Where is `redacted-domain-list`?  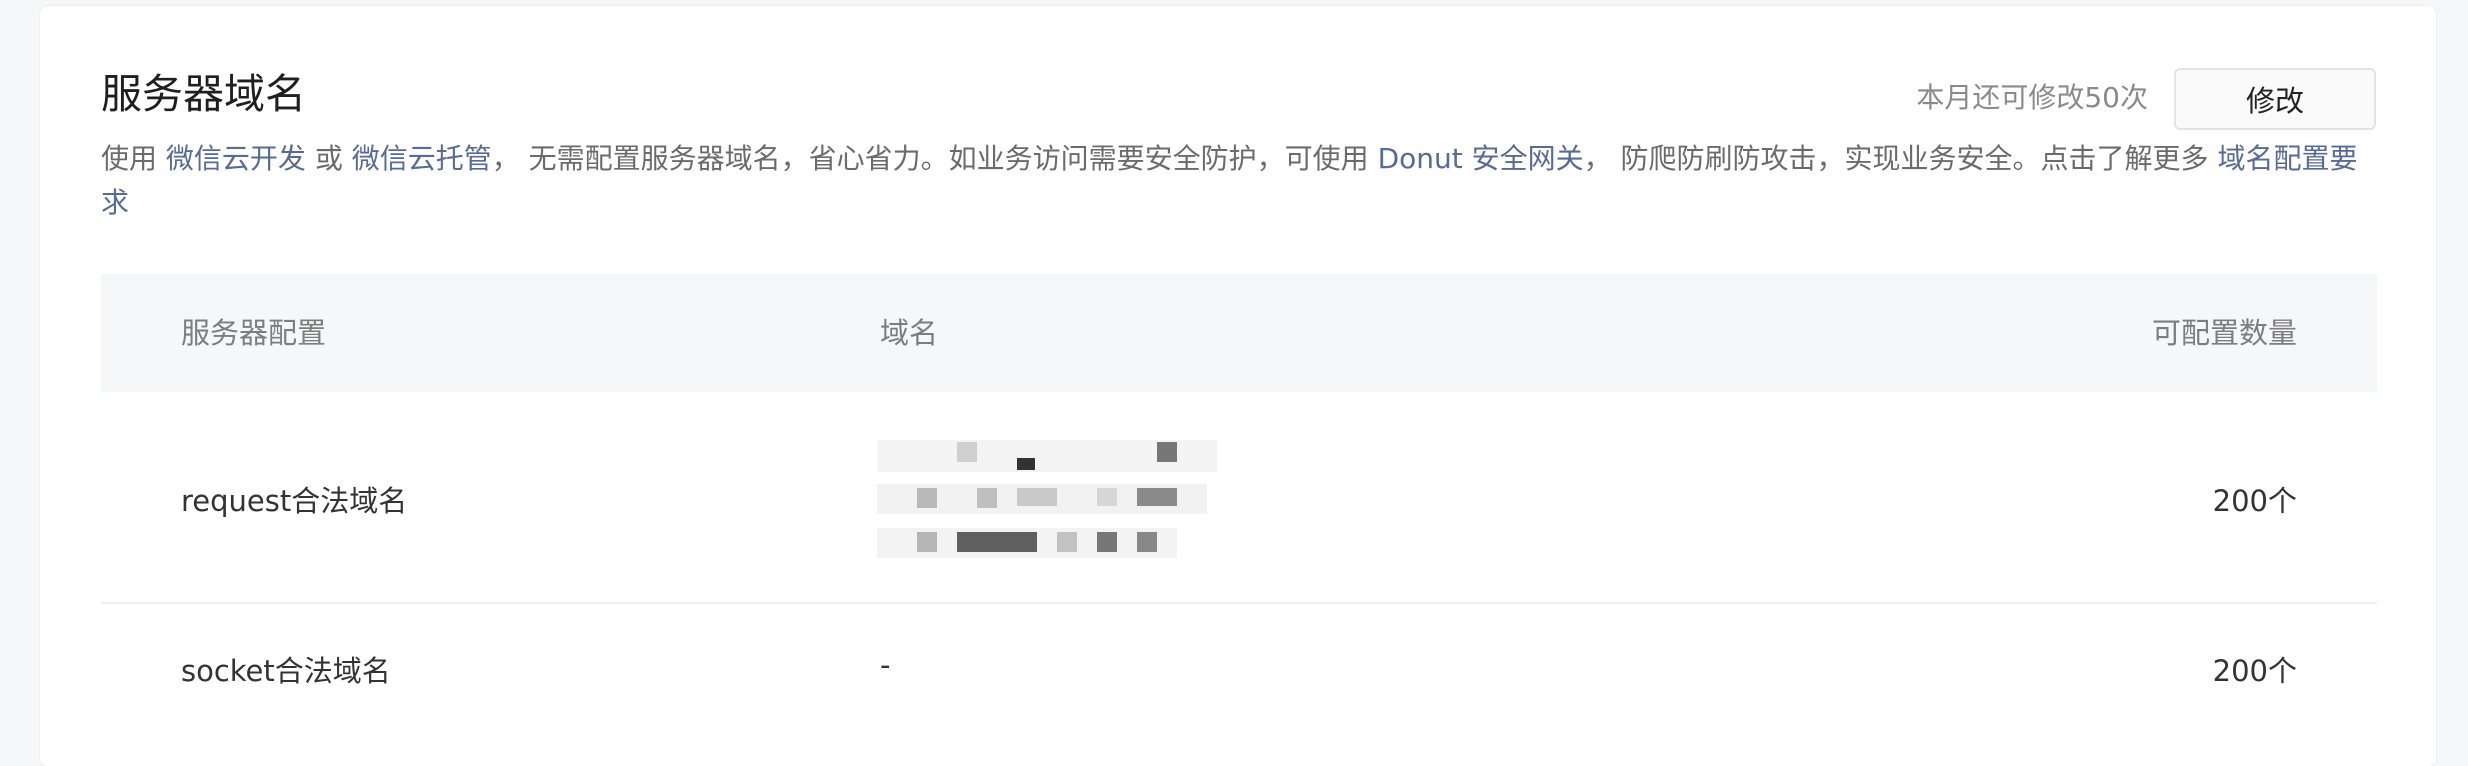
redacted-domain-list is located at coordinates (1047, 501).